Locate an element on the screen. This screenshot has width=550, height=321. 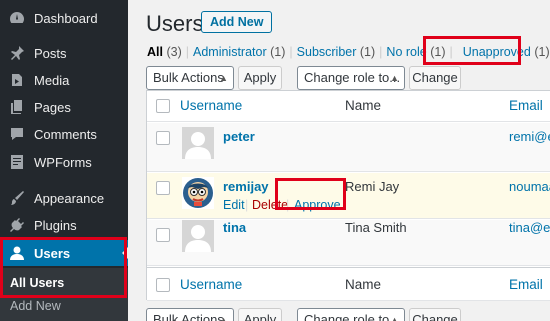
sidebar-item-label: Pages is located at coordinates (52, 107).